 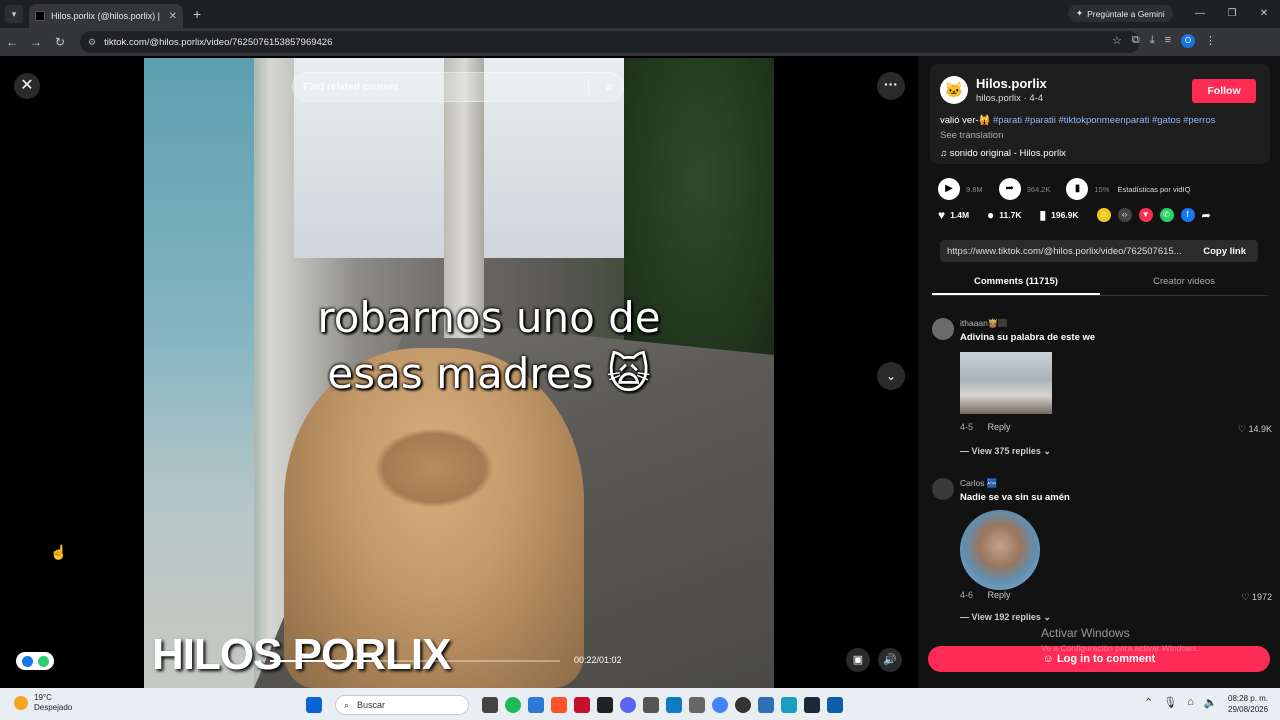 I want to click on volume-button: 🔊, so click(x=890, y=660).